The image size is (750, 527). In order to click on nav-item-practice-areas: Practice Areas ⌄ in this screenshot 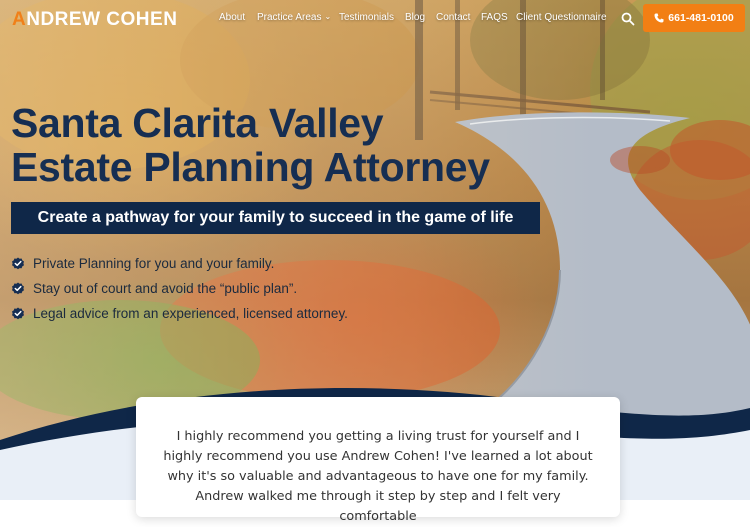, I will do `click(294, 17)`.